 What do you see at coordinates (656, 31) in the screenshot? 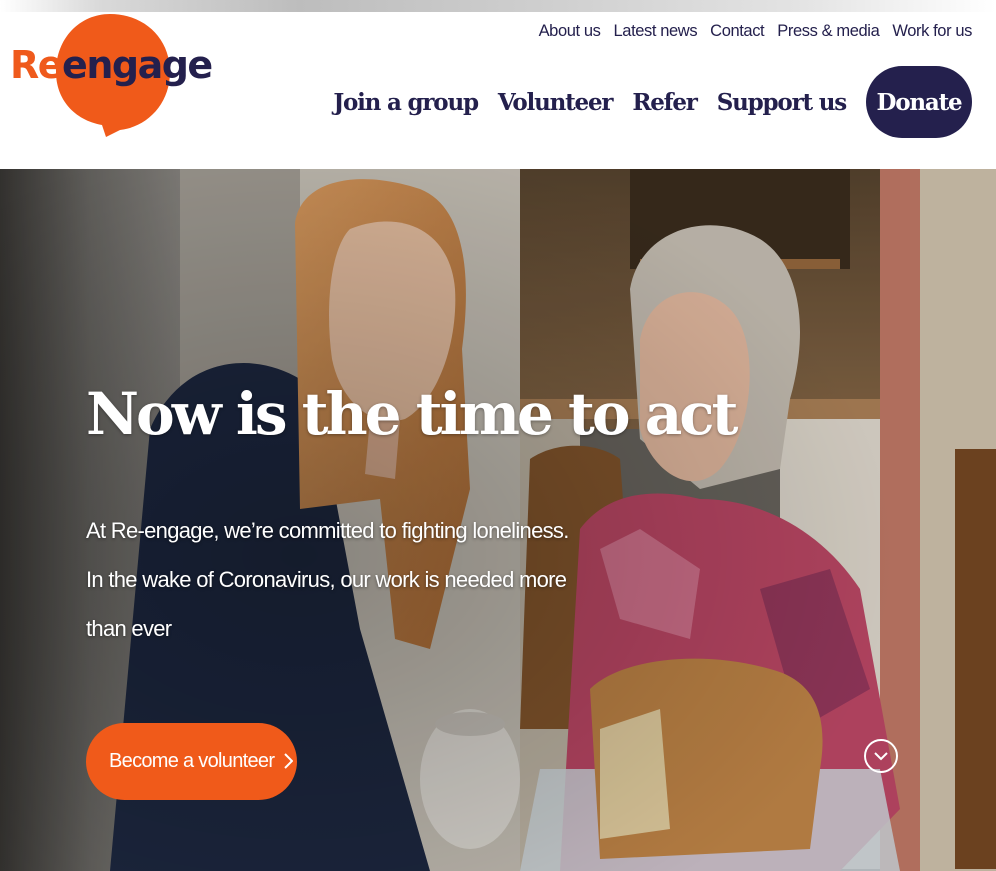
I see `nav-latest-news: Latest news` at bounding box center [656, 31].